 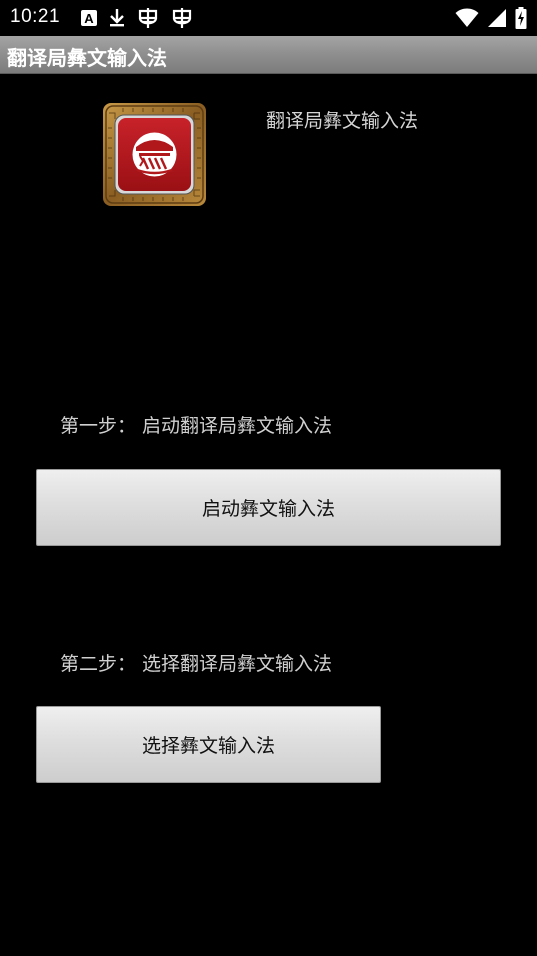 I want to click on status-time: 10:21, so click(x=35, y=16).